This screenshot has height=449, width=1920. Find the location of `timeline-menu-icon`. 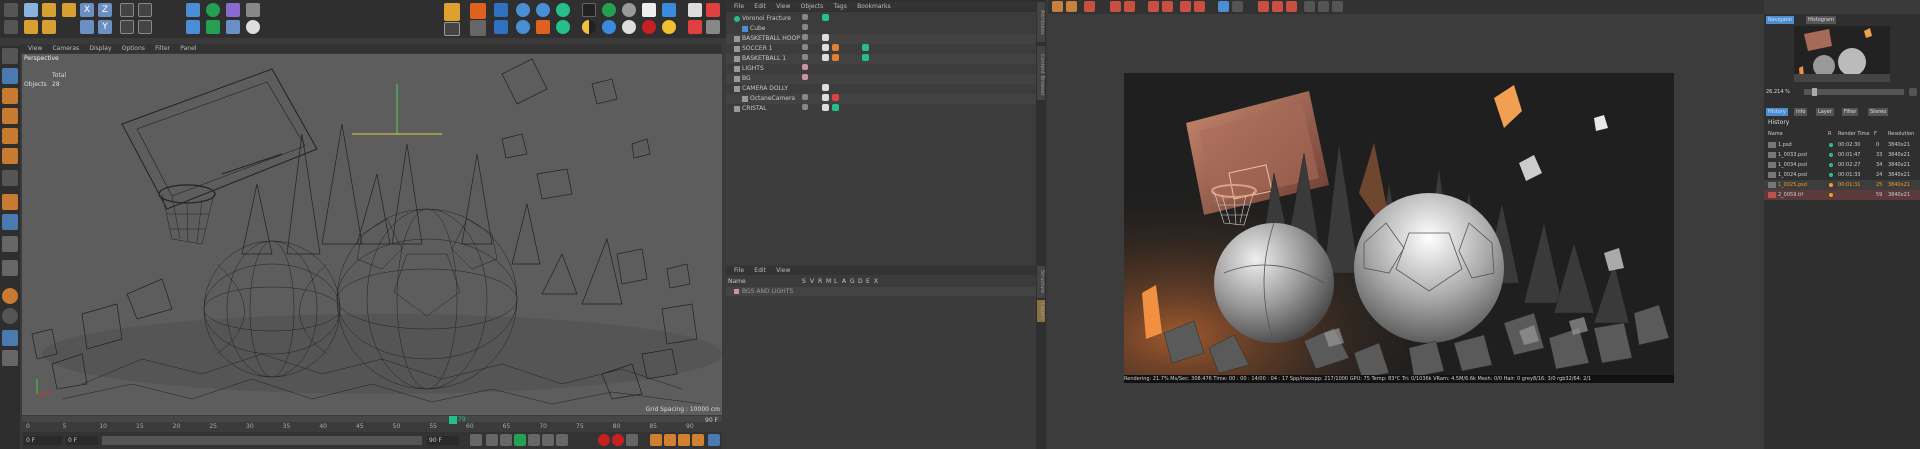

timeline-menu-icon is located at coordinates (714, 440).